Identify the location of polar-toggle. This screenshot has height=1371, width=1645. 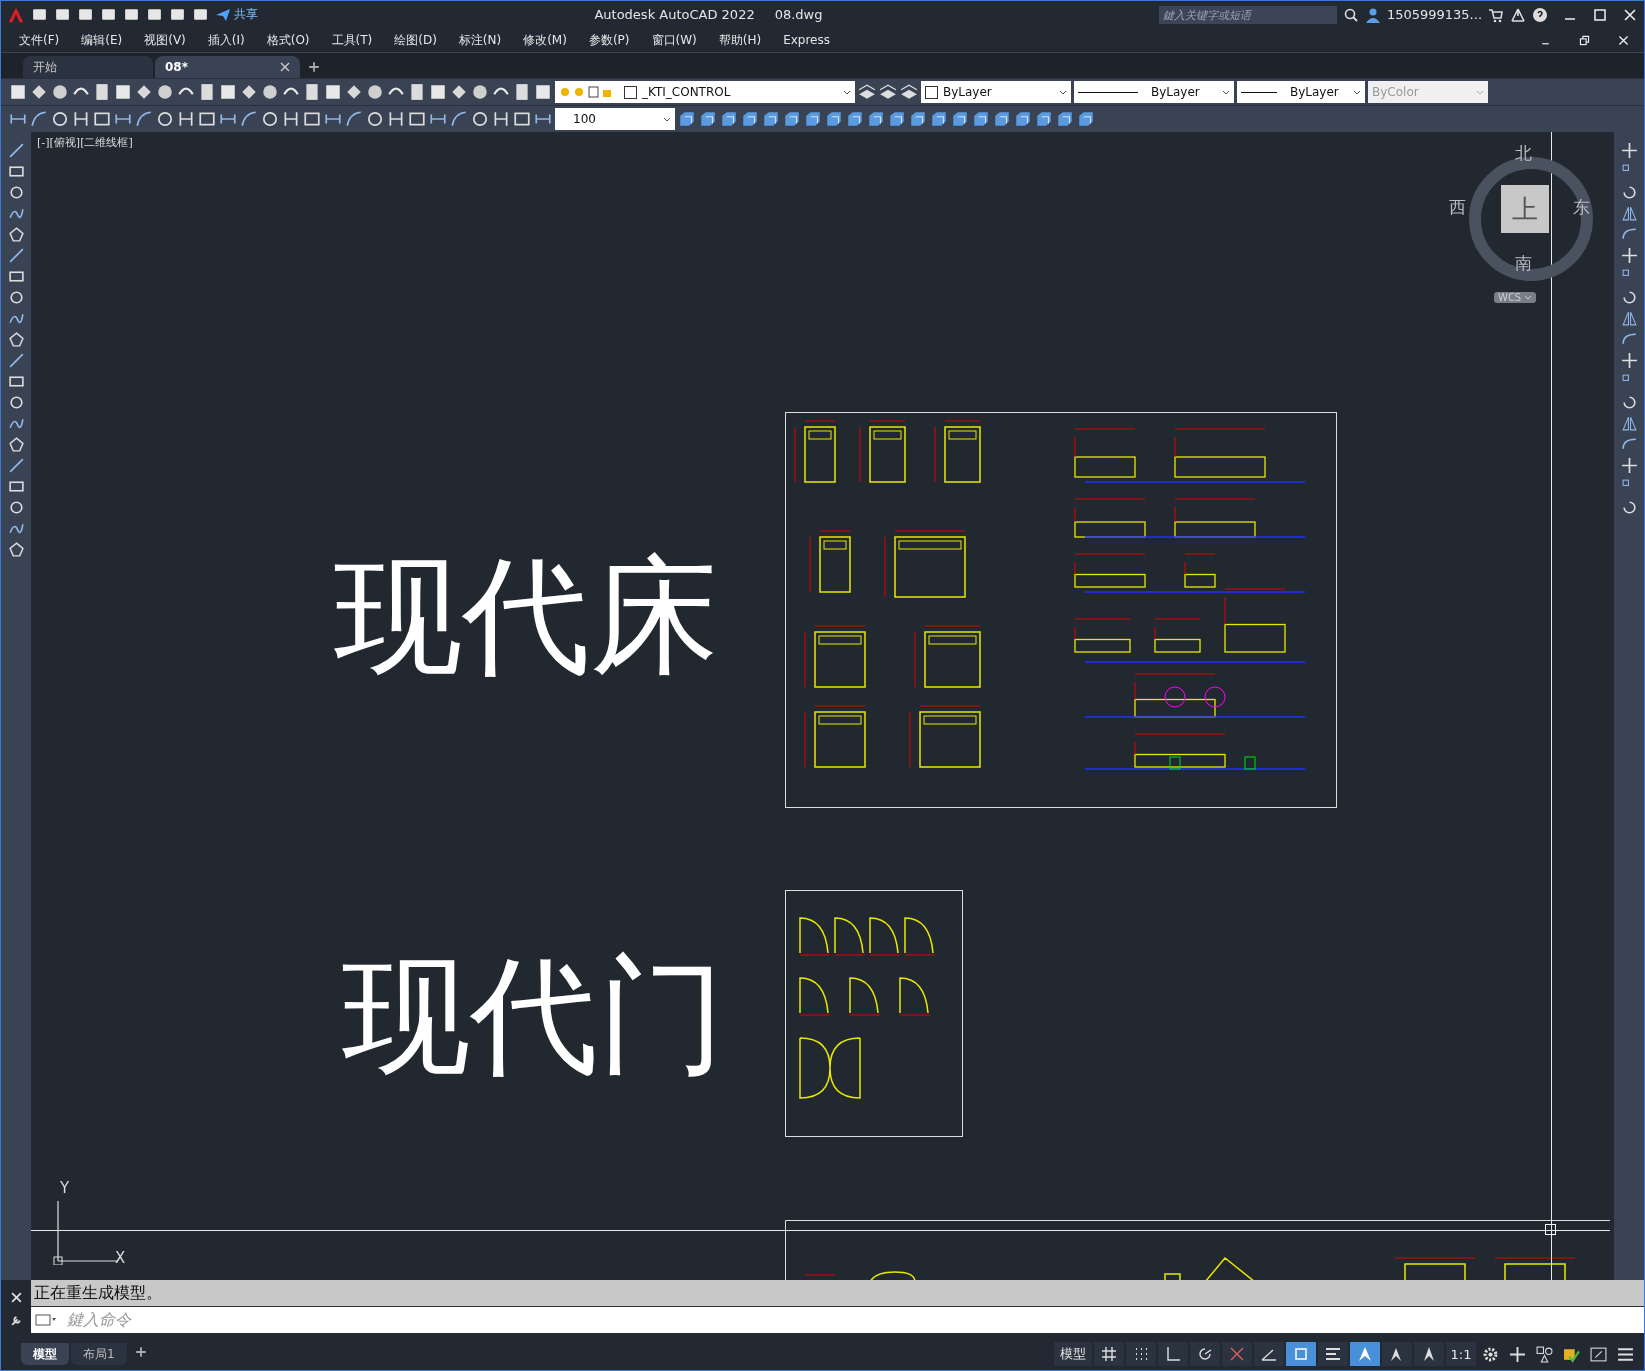
(1205, 1354).